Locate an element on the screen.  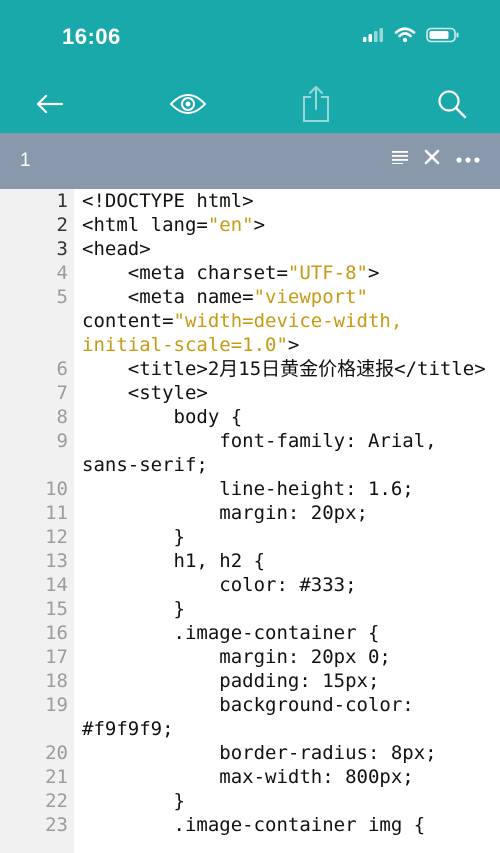
tab-title: 1 is located at coordinates (25, 161).